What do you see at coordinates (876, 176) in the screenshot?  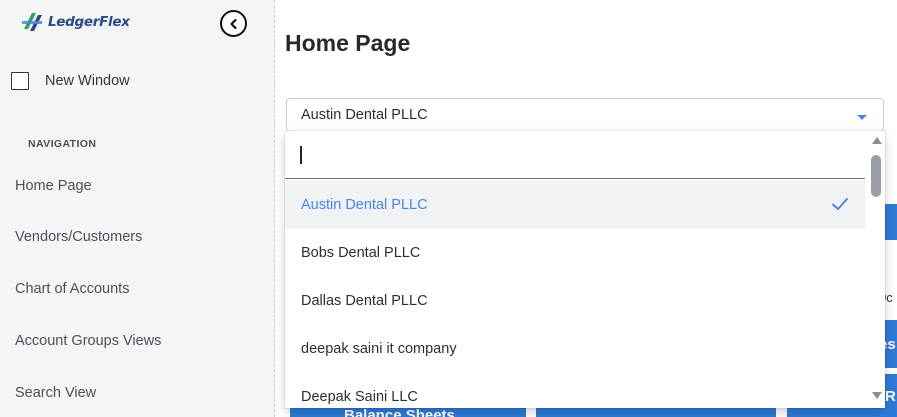 I see `scrollbar-thumb` at bounding box center [876, 176].